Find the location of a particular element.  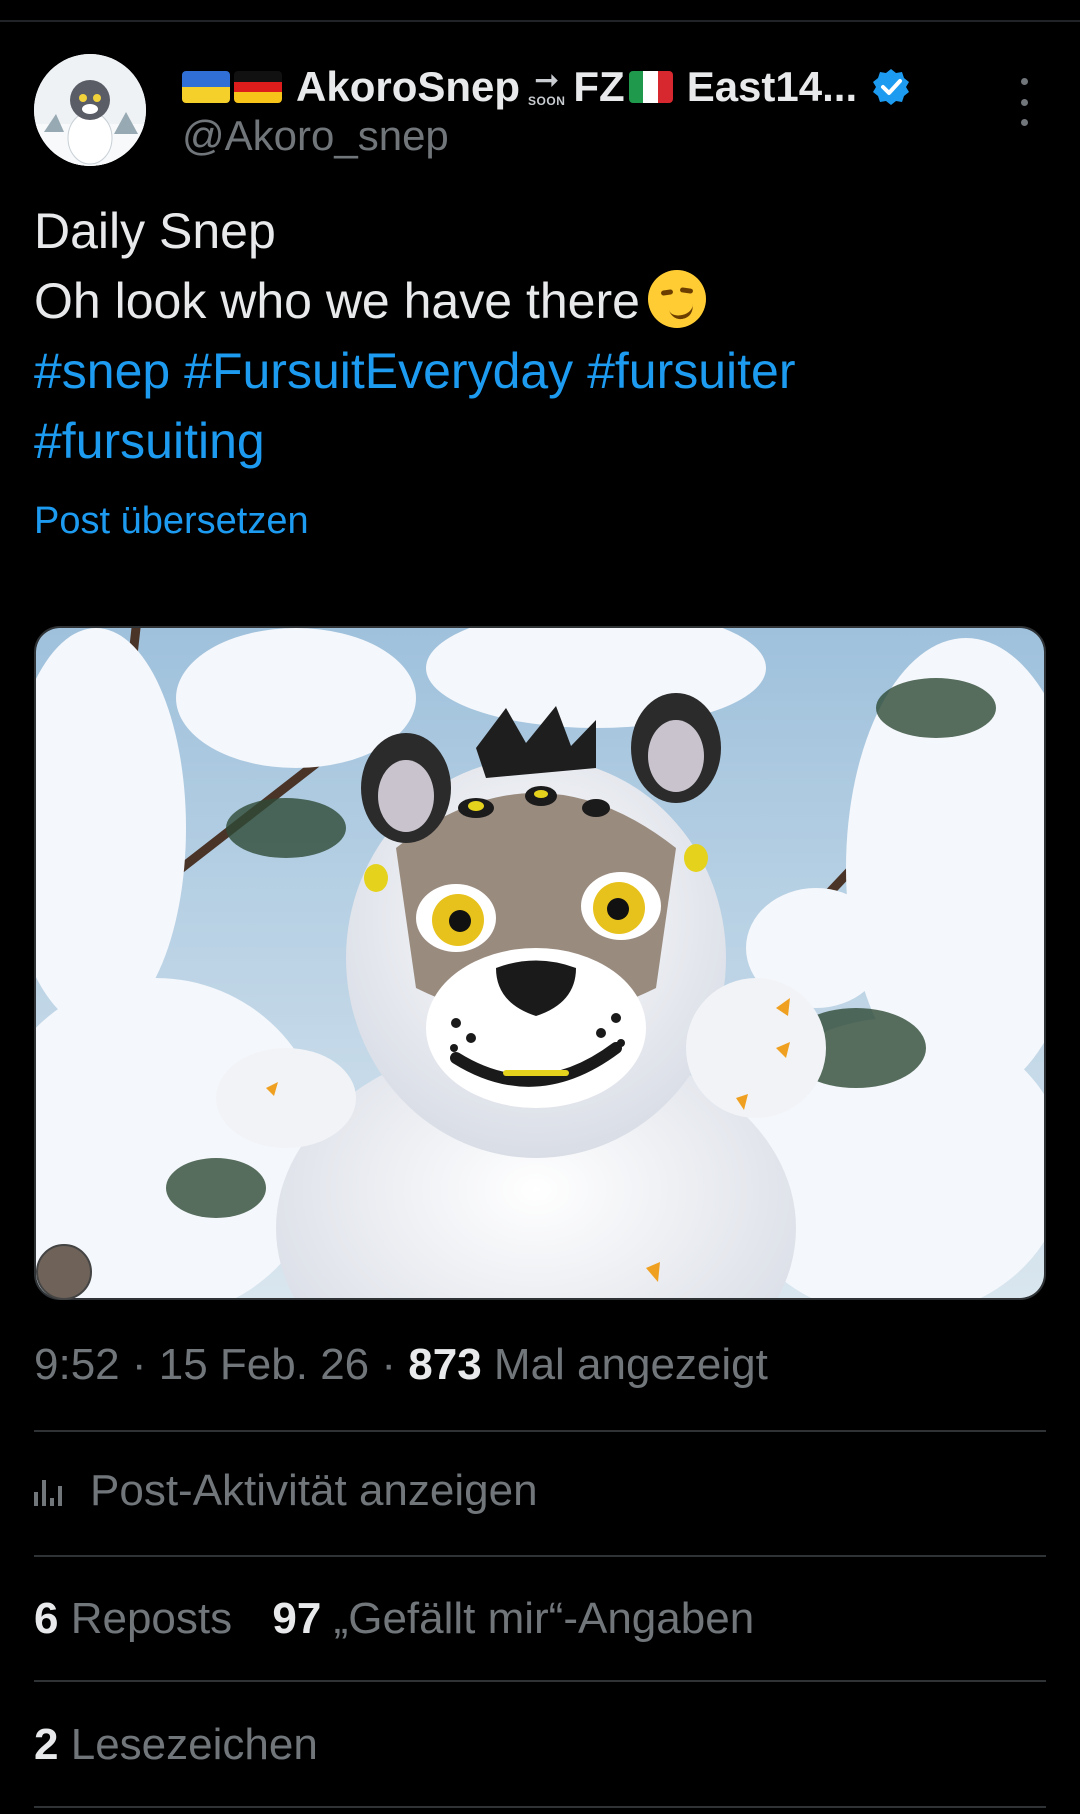

post-line-1: Daily Snep is located at coordinates (155, 231).